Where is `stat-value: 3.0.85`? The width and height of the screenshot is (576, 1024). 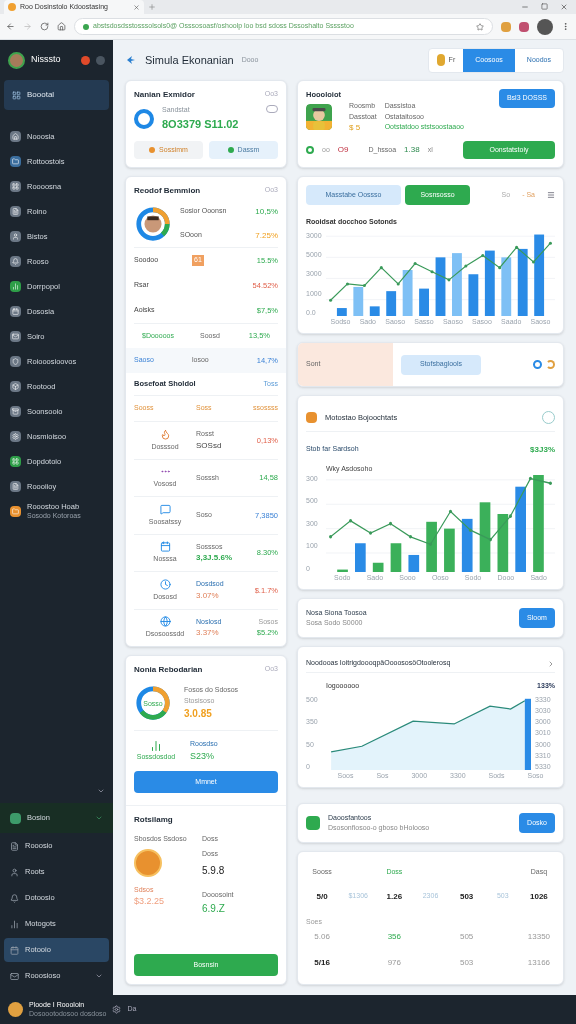
stat-value: 3.0.85 is located at coordinates (198, 714).